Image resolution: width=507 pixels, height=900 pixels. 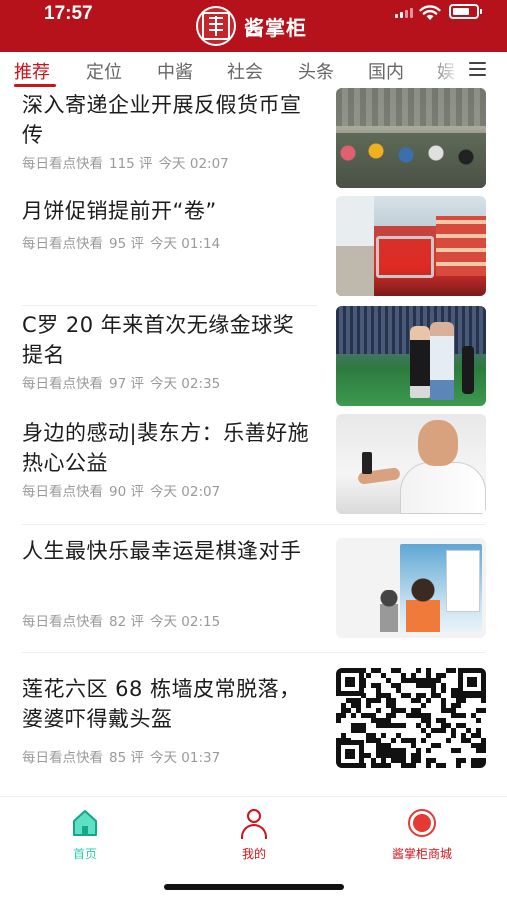 What do you see at coordinates (185, 622) in the screenshot?
I see `news-time: 今天 02:15` at bounding box center [185, 622].